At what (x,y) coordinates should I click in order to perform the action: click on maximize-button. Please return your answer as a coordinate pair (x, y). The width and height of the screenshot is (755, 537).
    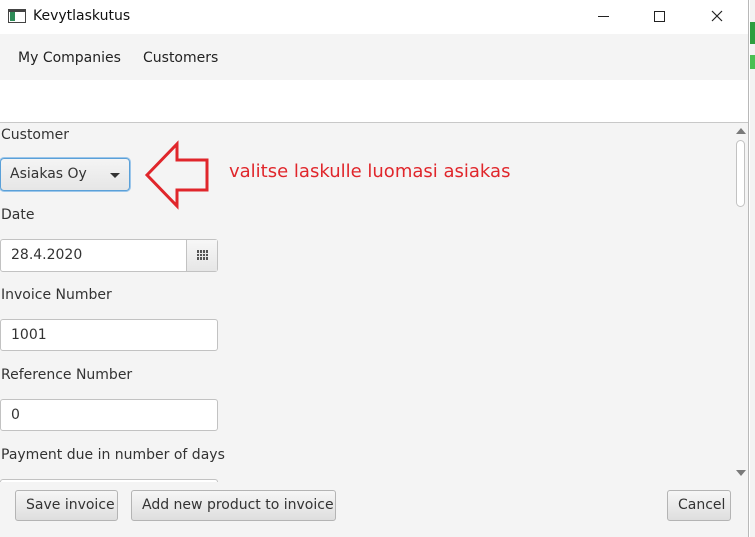
    Looking at the image, I should click on (659, 16).